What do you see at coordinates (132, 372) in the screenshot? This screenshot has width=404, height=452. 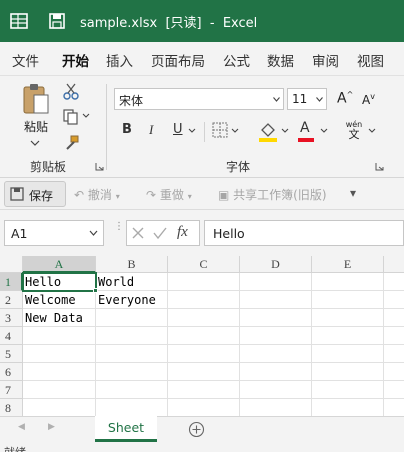 I see `cell-b6` at bounding box center [132, 372].